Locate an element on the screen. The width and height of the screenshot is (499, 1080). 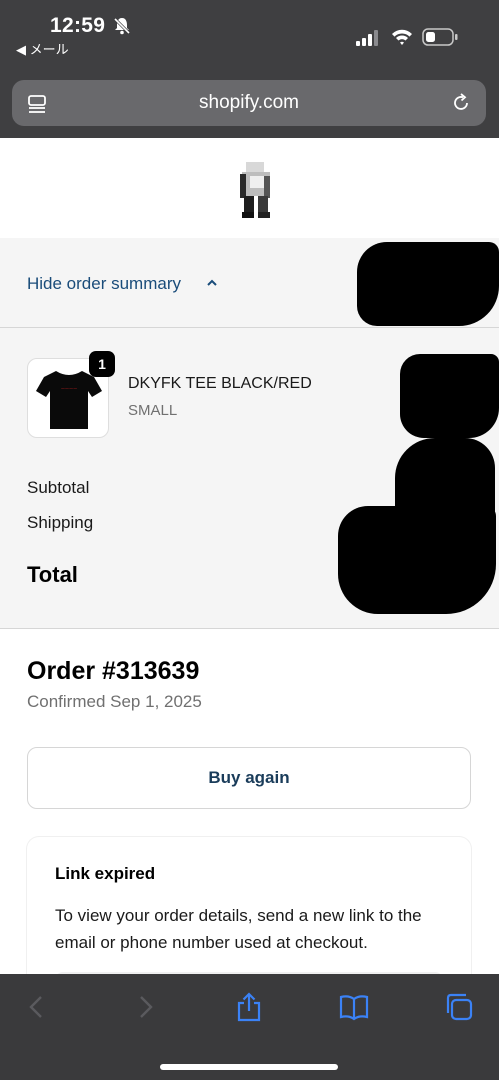
bookmarks-icon is located at coordinates (354, 1007).